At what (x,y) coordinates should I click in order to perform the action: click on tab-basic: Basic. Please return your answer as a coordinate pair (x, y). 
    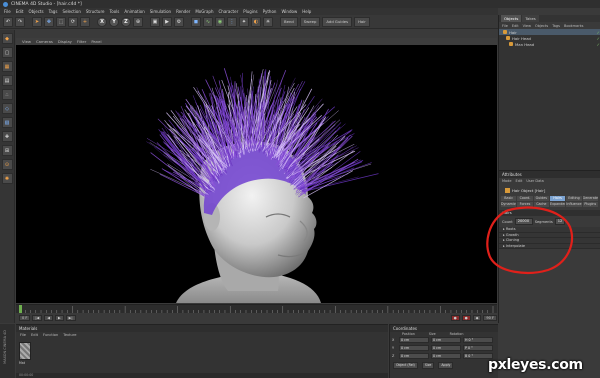
    Looking at the image, I should click on (509, 198).